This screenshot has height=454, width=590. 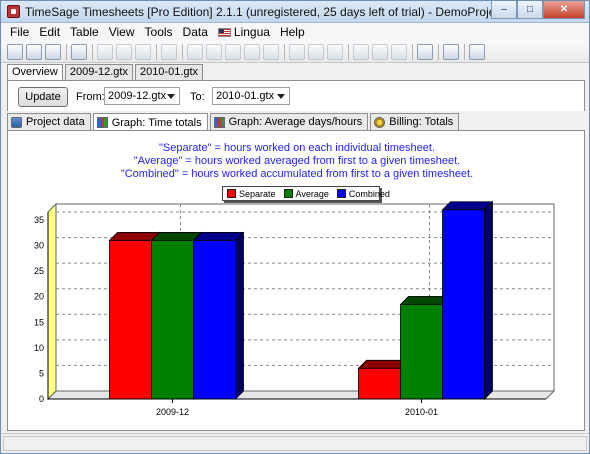 I want to click on range-controls: Update From: 2009-12.gtx To: 2010-01.gtx, so click(x=296, y=96).